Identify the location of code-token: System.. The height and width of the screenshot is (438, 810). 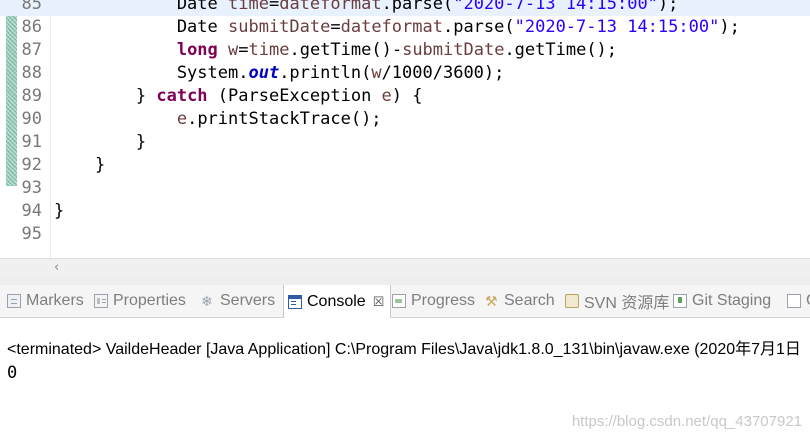
(151, 73).